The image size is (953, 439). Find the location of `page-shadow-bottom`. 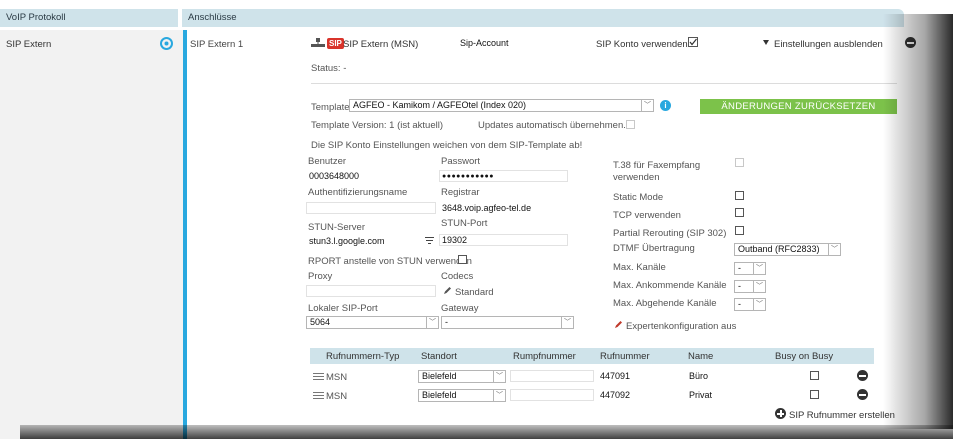

page-shadow-bottom is located at coordinates (486, 432).